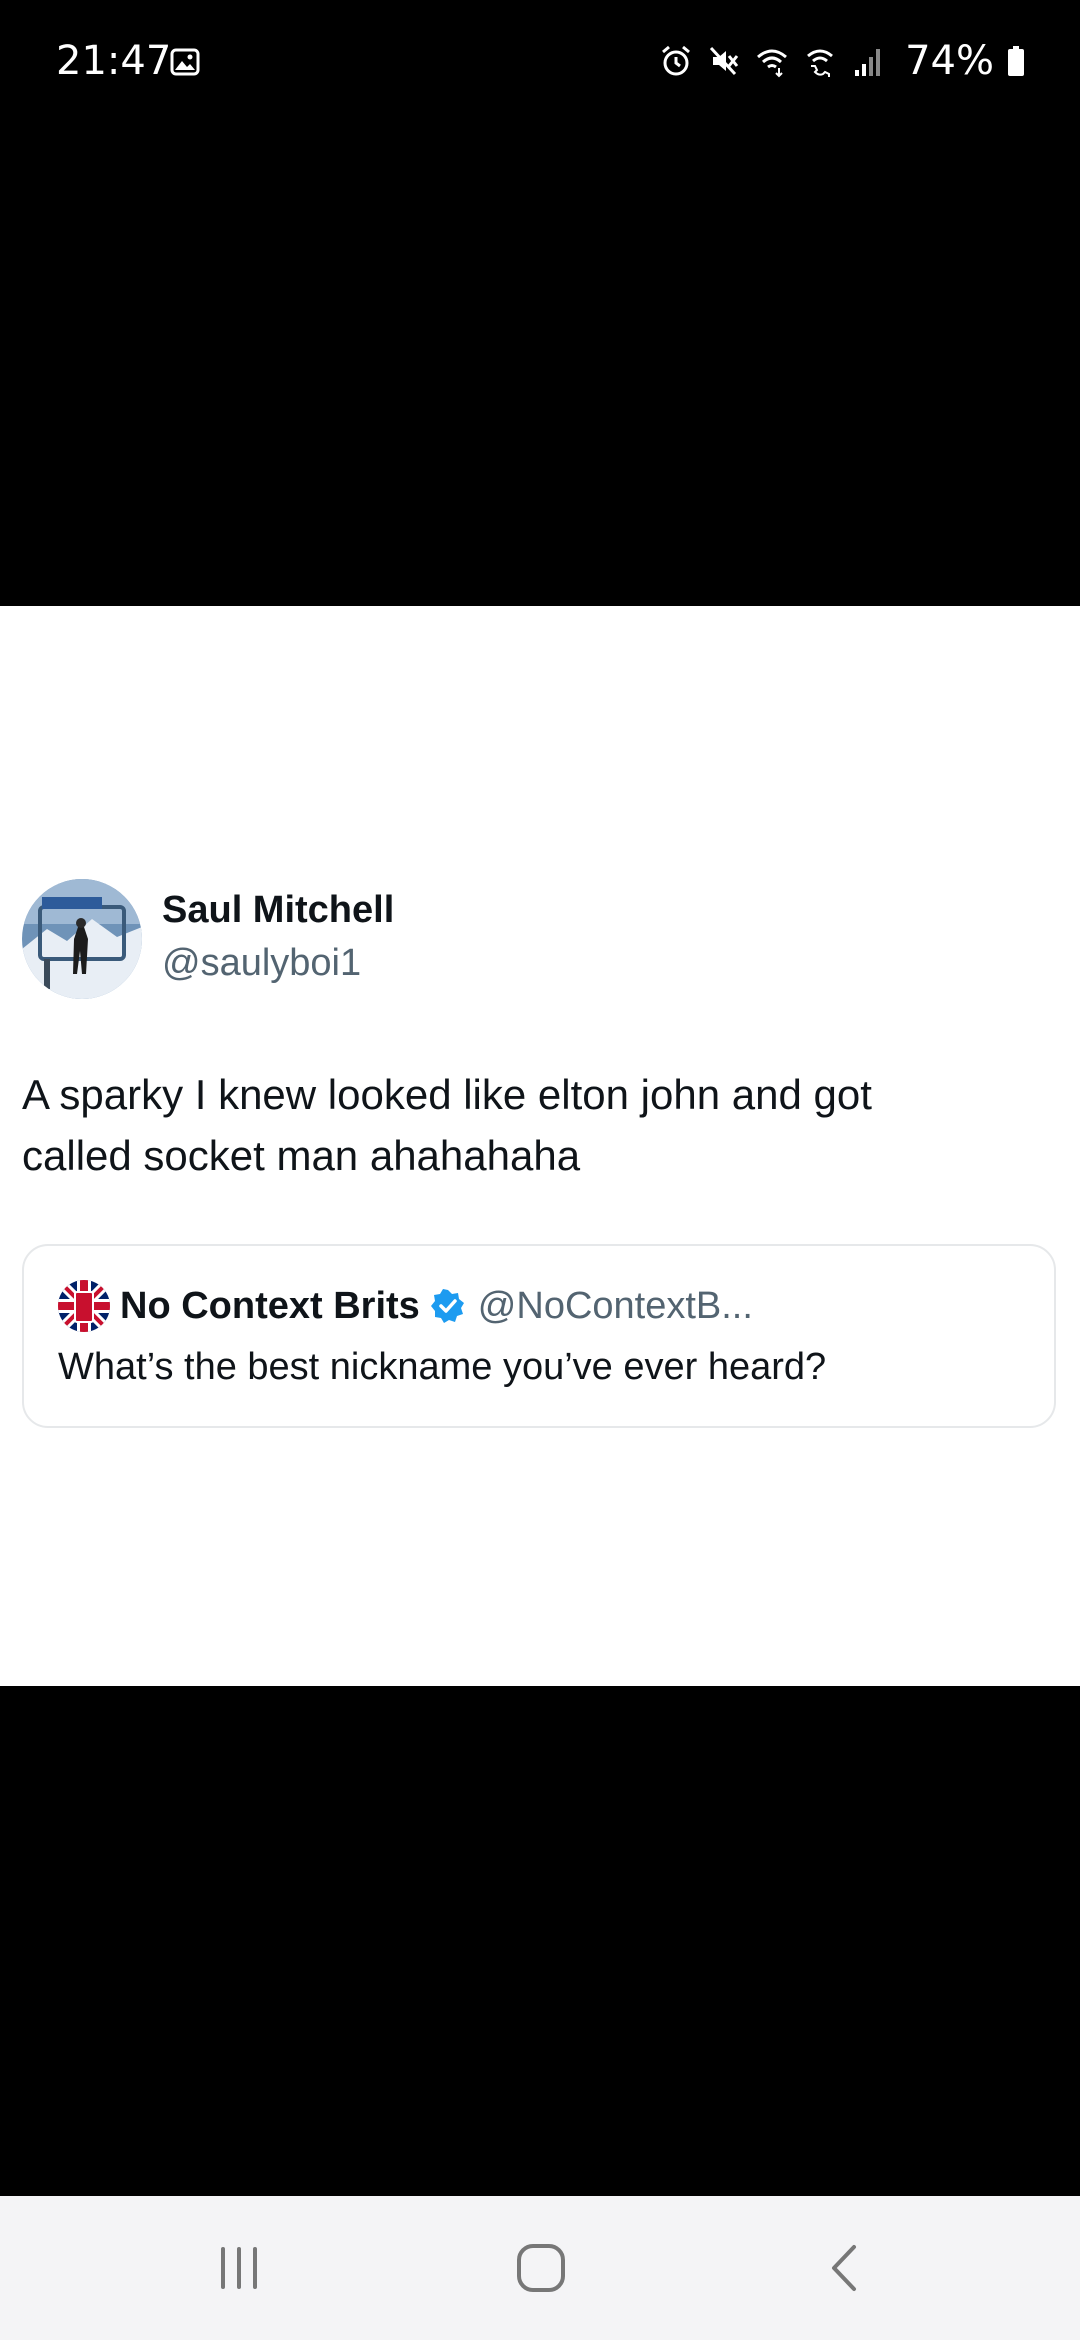  What do you see at coordinates (114, 61) in the screenshot?
I see `status-time: 21:47` at bounding box center [114, 61].